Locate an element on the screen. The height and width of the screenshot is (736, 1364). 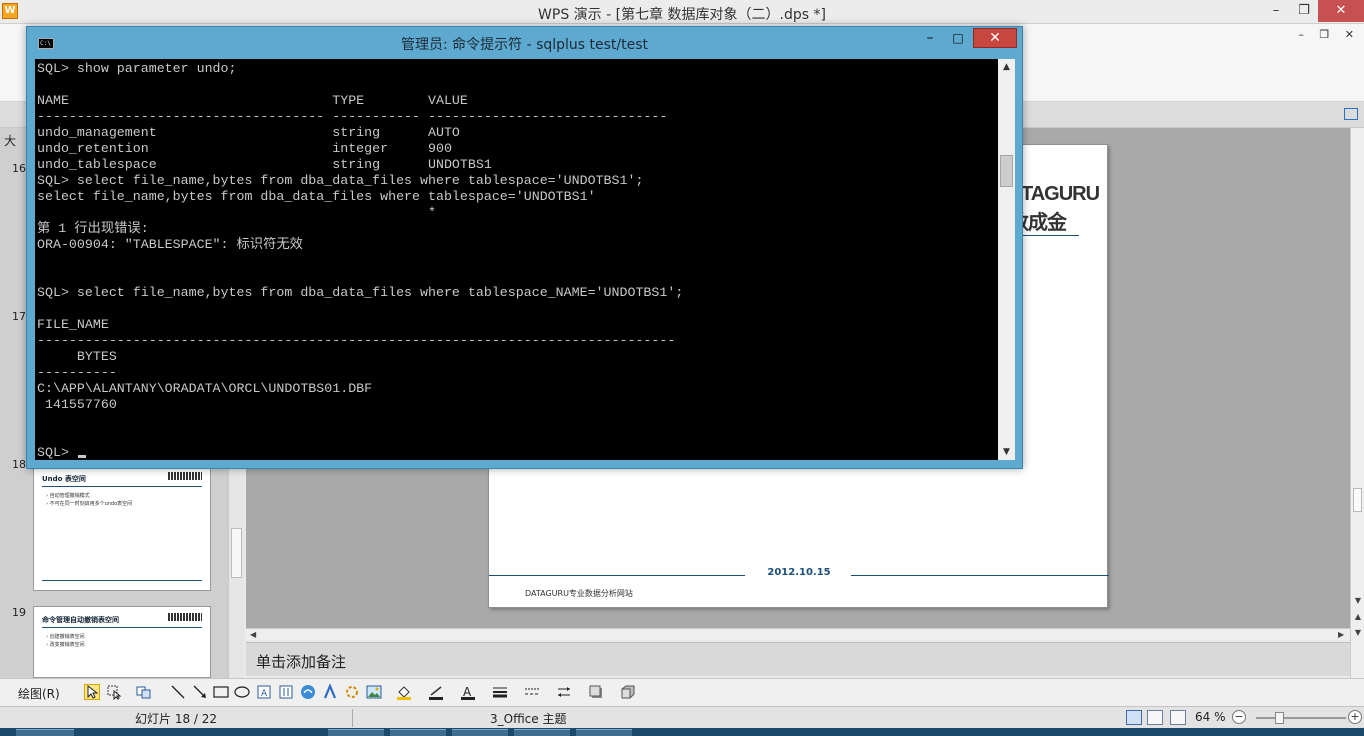
slide-pane-tab: 大 is located at coordinates (10, 140).